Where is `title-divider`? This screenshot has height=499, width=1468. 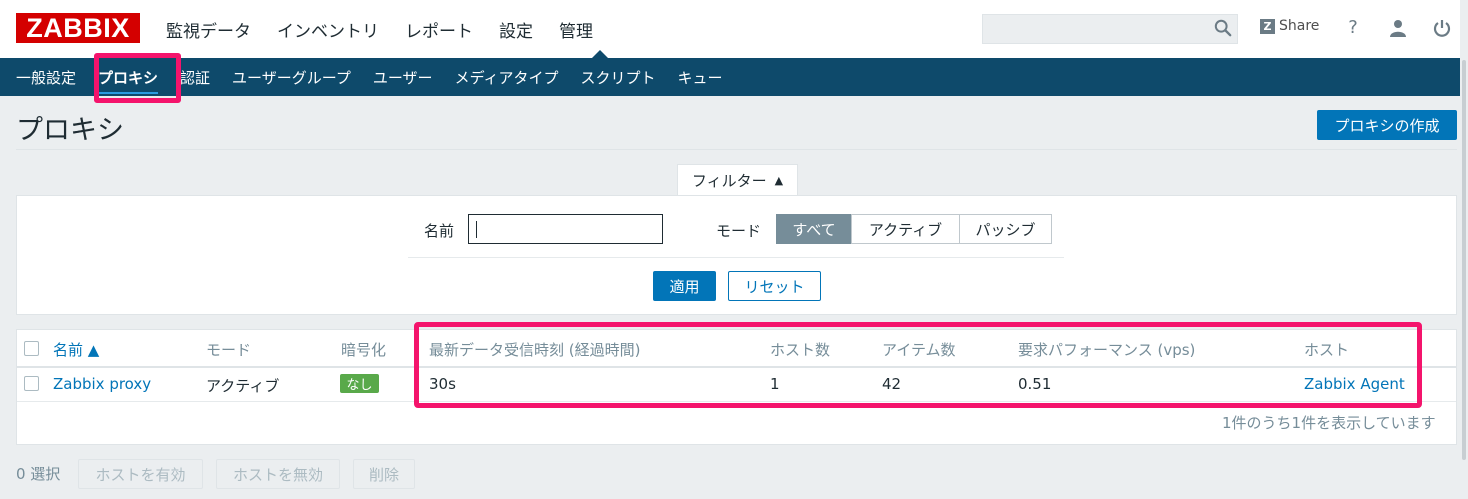
title-divider is located at coordinates (736, 149).